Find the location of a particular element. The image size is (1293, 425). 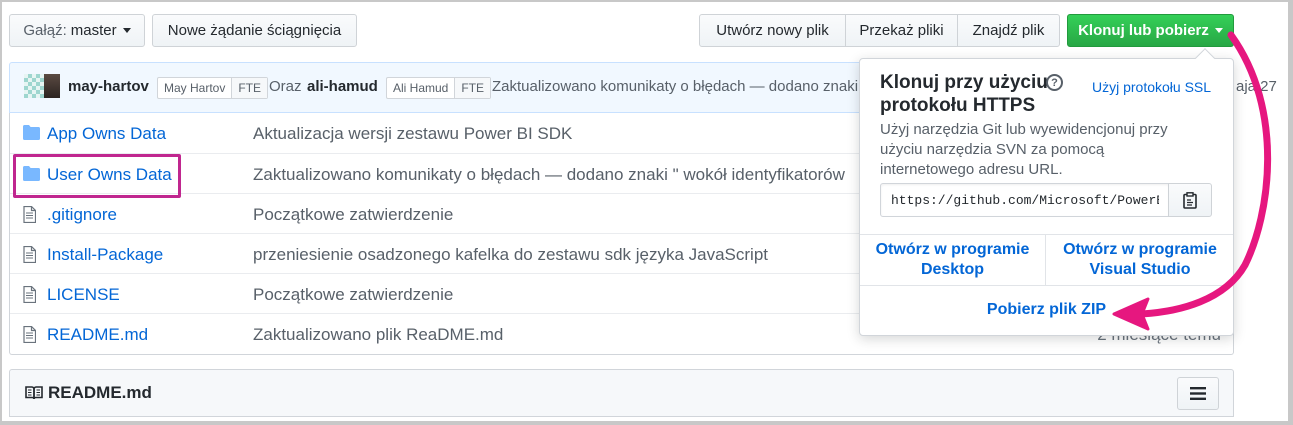

new-pull-request-label: Nowe żądanie ściągnięcia is located at coordinates (254, 30).